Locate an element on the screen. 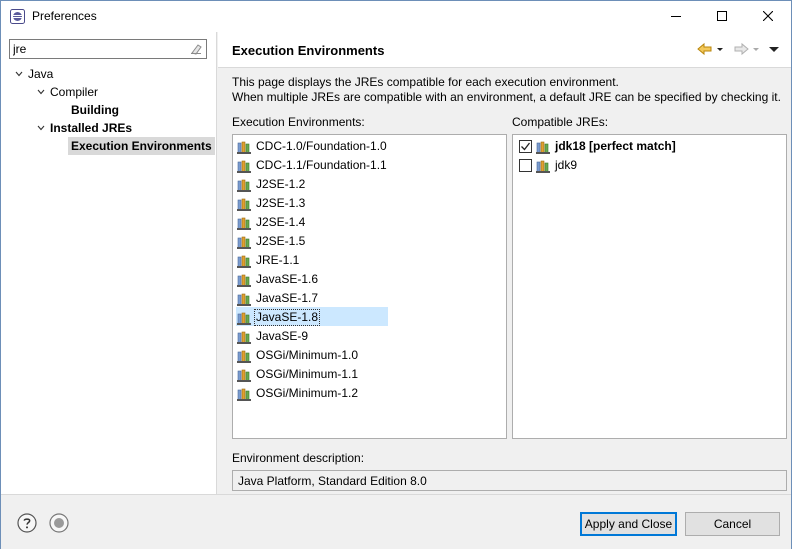 This screenshot has height=549, width=792. checkmark-icon is located at coordinates (526, 146).